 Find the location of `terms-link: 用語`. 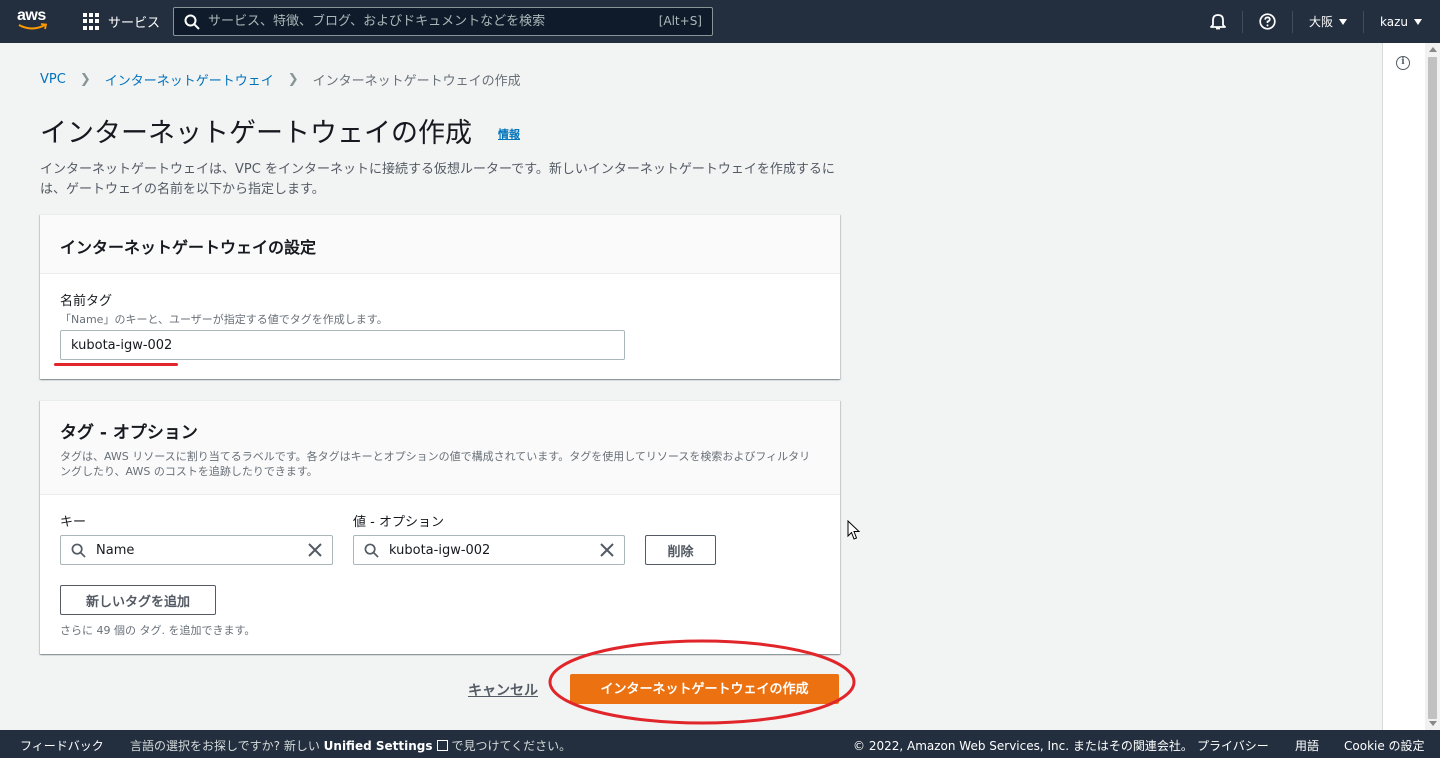

terms-link: 用語 is located at coordinates (1307, 745).